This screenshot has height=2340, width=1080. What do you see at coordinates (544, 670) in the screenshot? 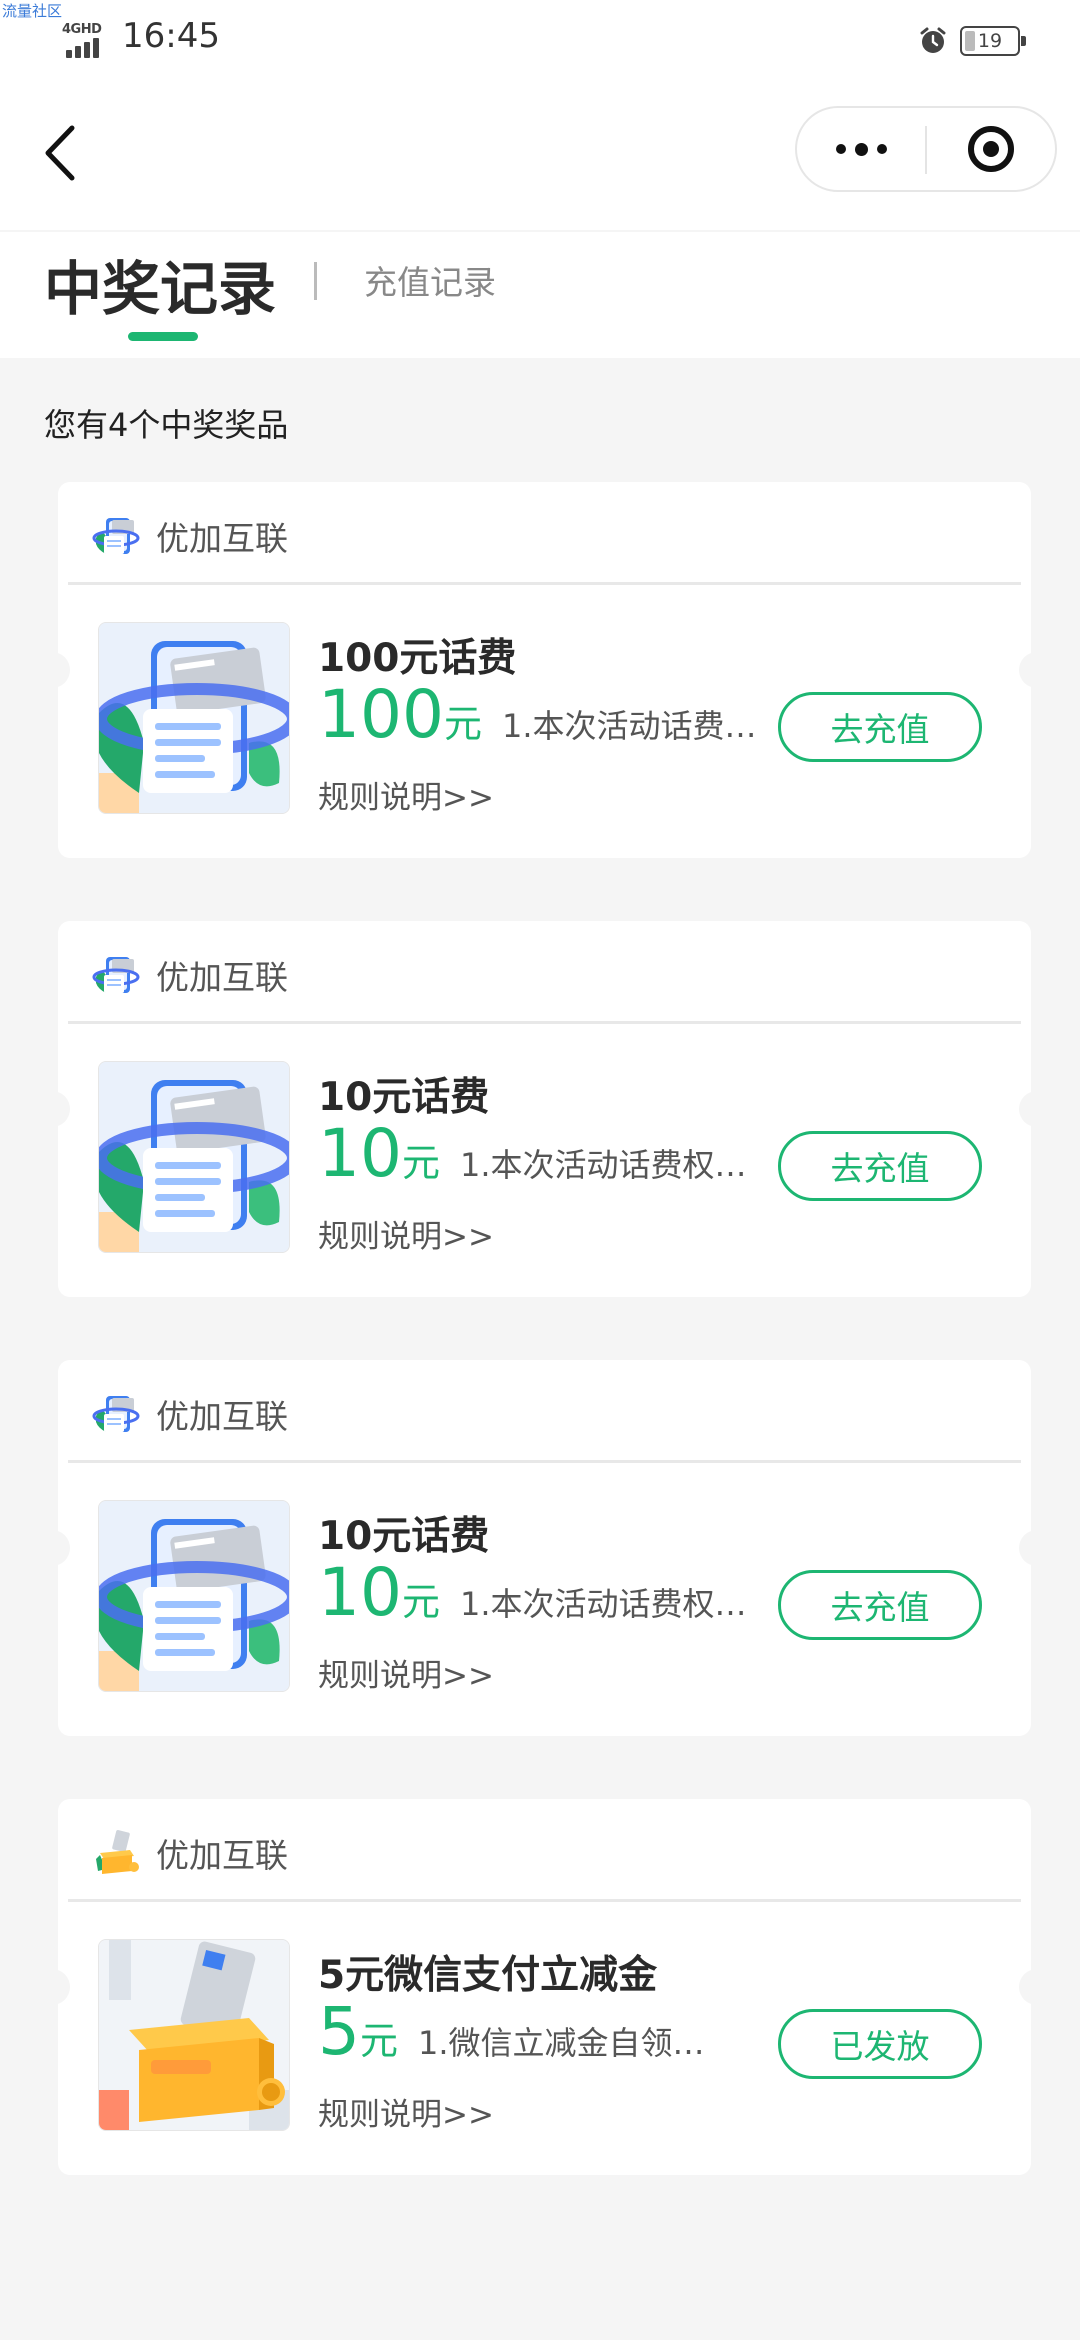
I see `prize-card: 优加互联 100元话费 100 元 1.本次活动话费权… 规则说明>> 去充值` at bounding box center [544, 670].